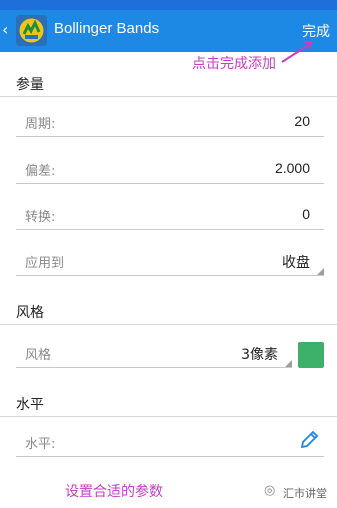  Describe the element at coordinates (259, 354) in the screenshot. I see `style-value: 3像素` at that location.